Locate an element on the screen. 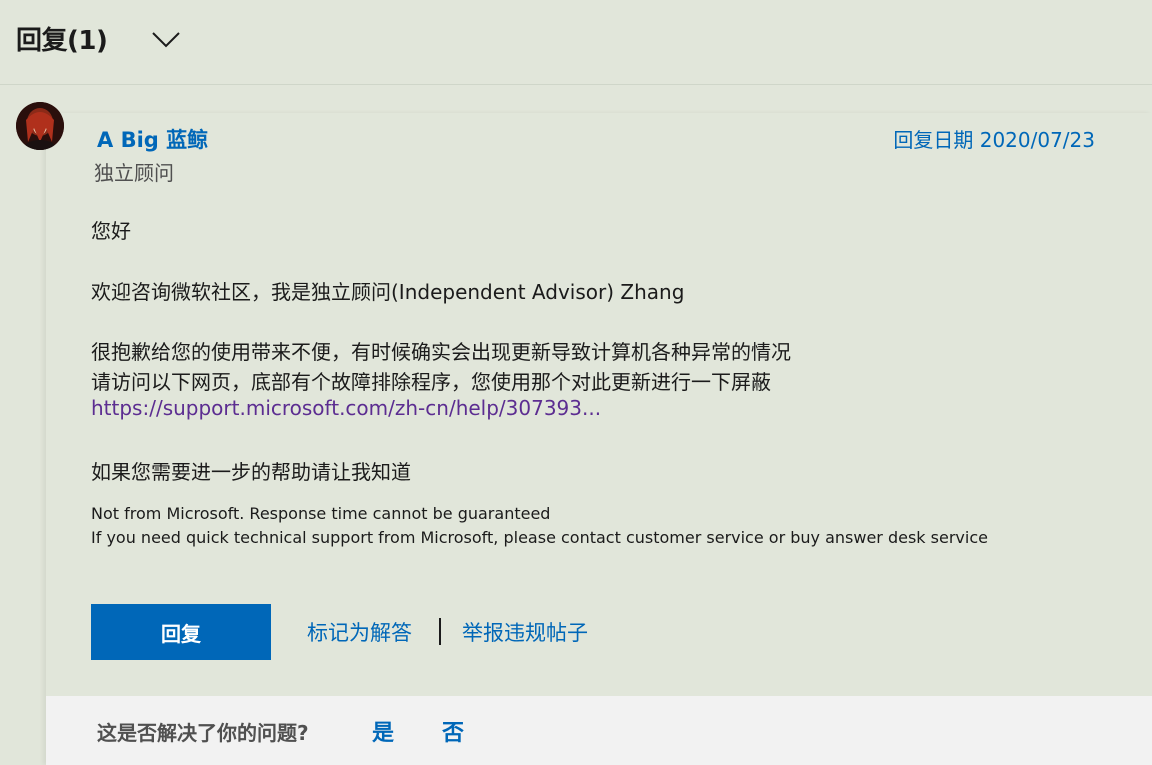 This screenshot has width=1152, height=765. replies-header: 回复(1) is located at coordinates (98, 38).